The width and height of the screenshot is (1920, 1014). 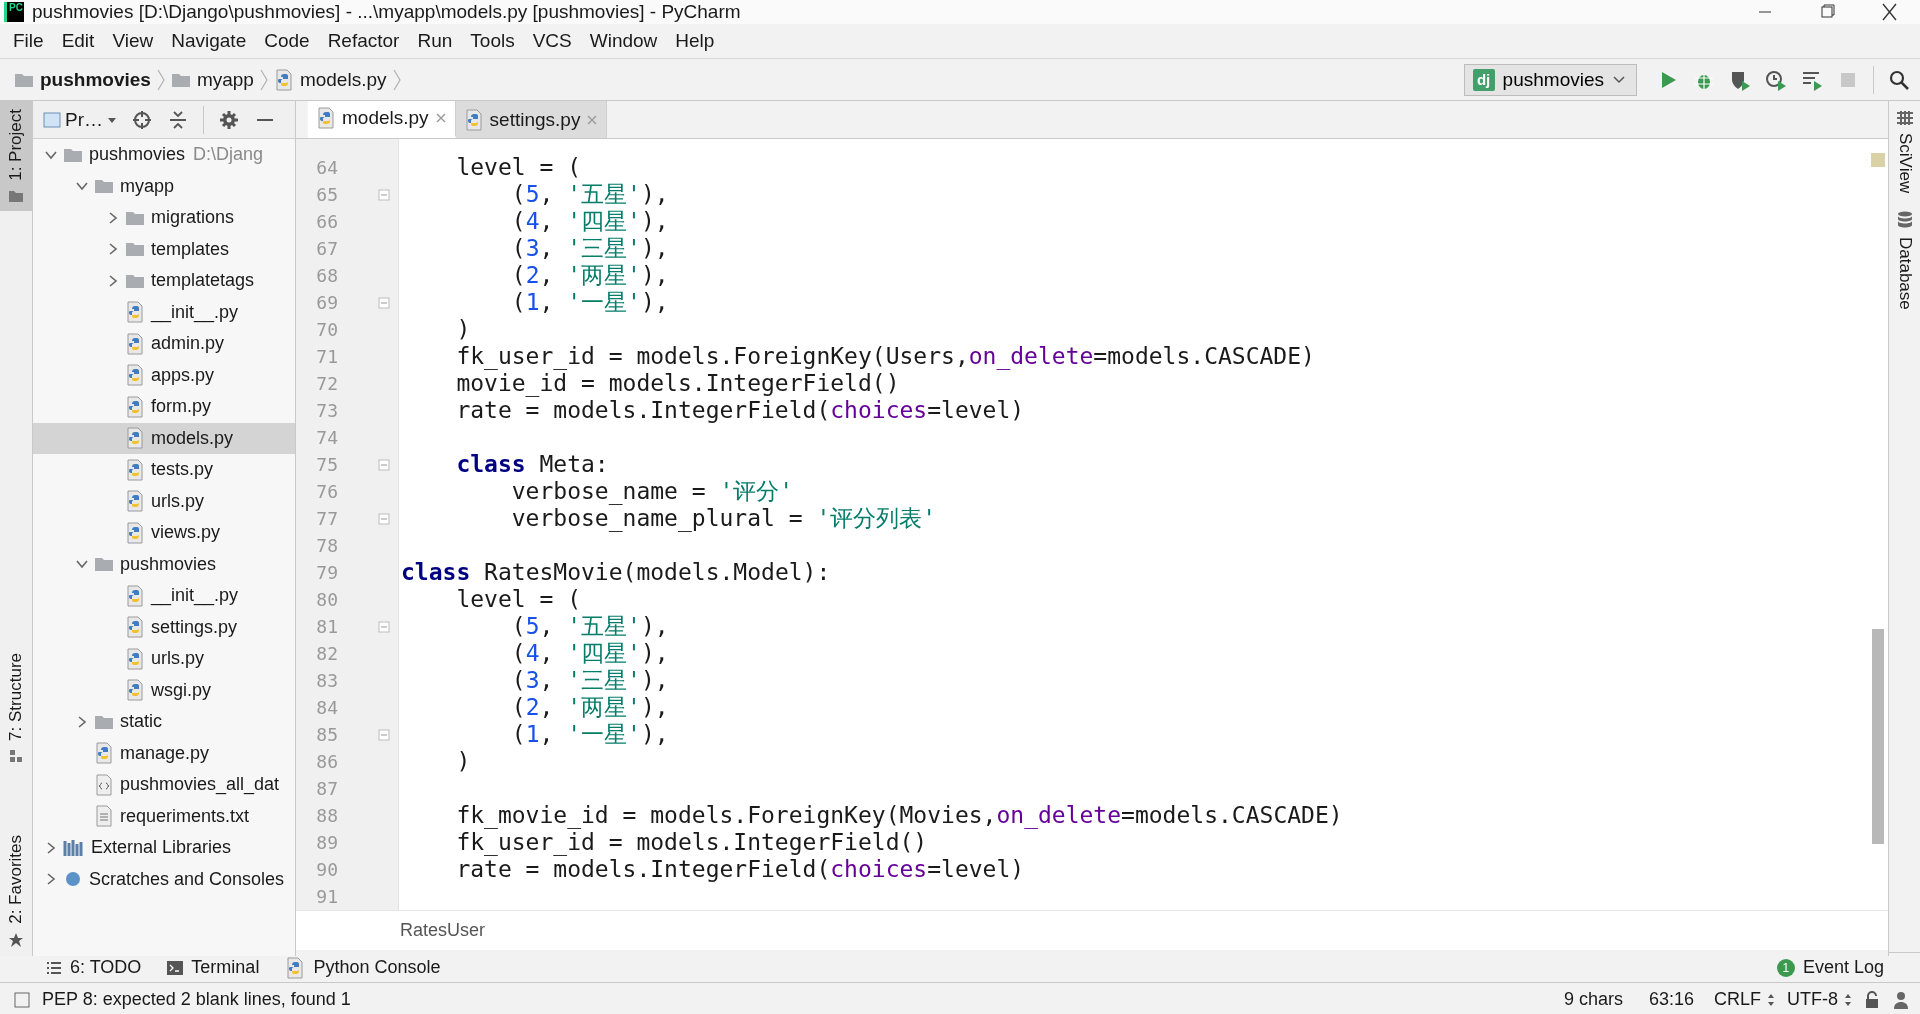 What do you see at coordinates (164, 627) in the screenshot?
I see `tree-item: settings.py` at bounding box center [164, 627].